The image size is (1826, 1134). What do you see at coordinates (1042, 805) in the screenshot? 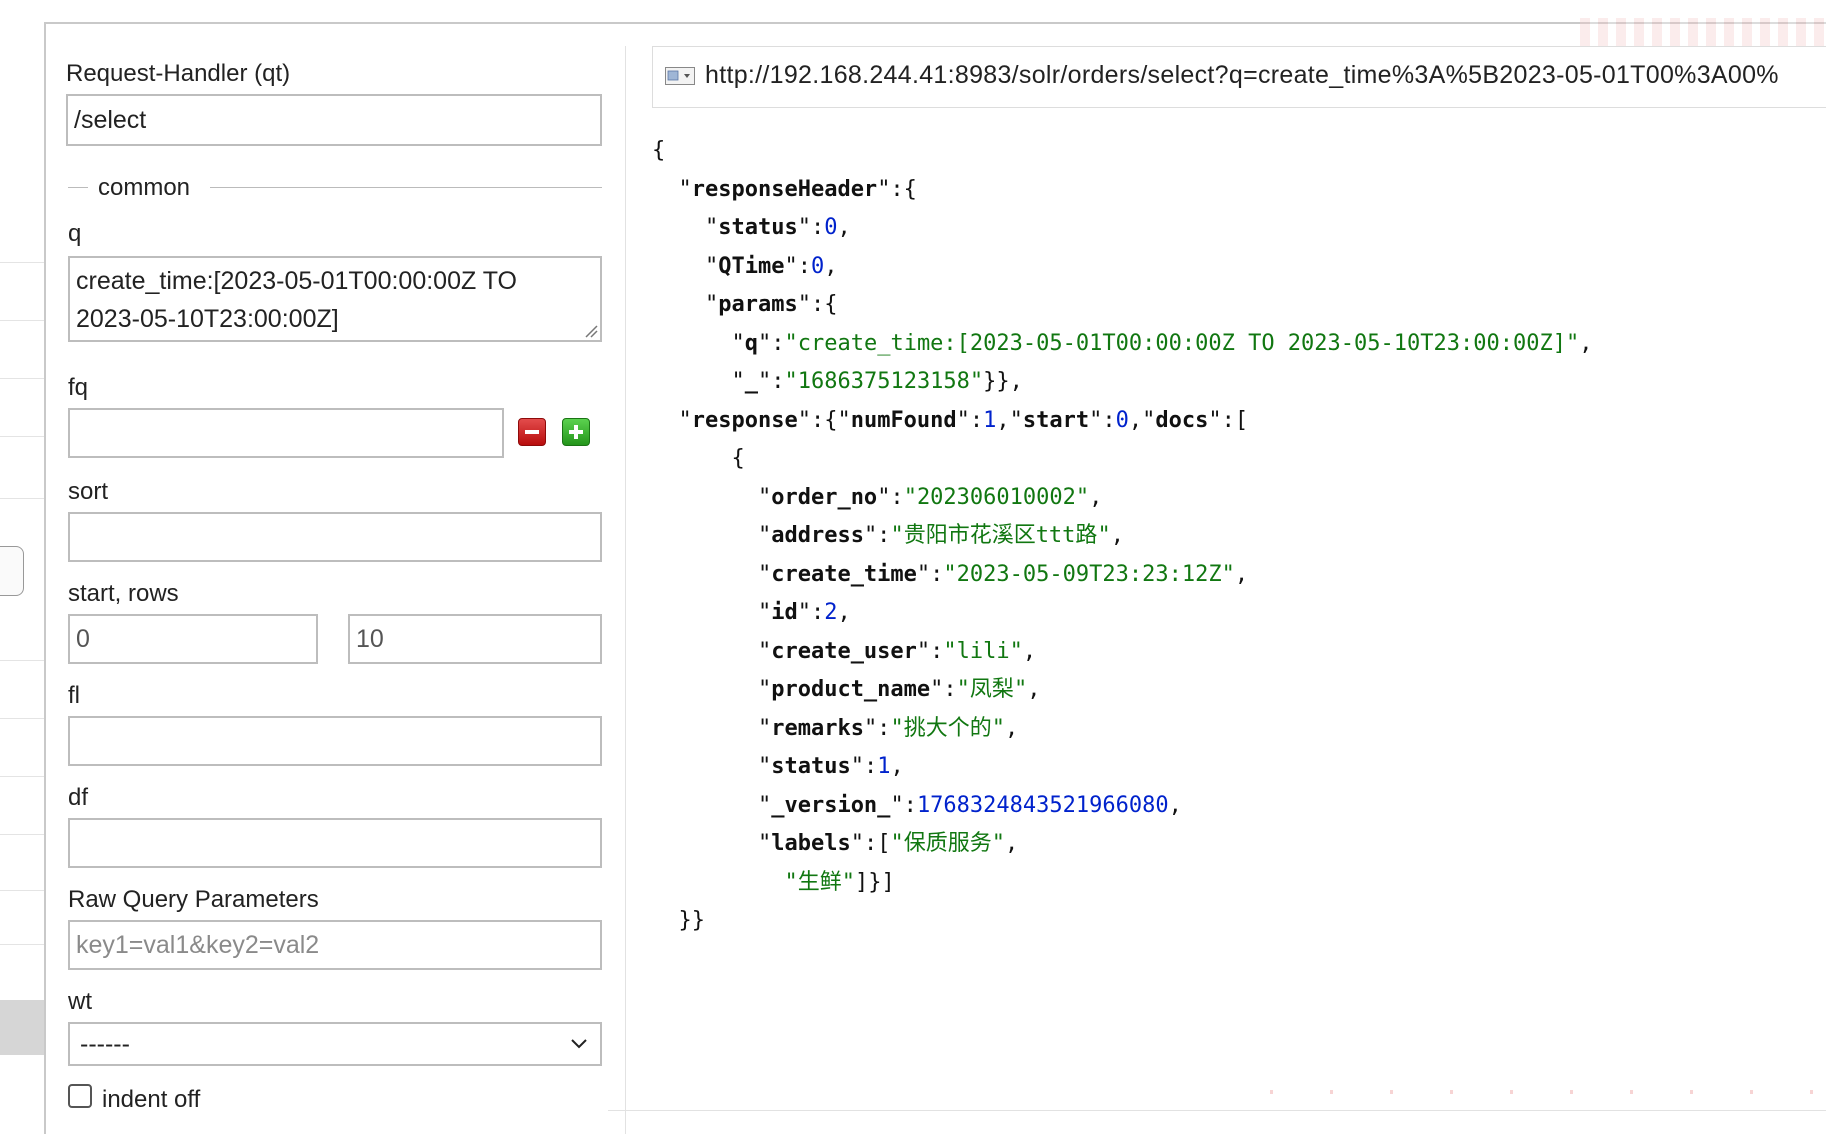
I see `json-version-value: 1768324843521966080` at bounding box center [1042, 805].